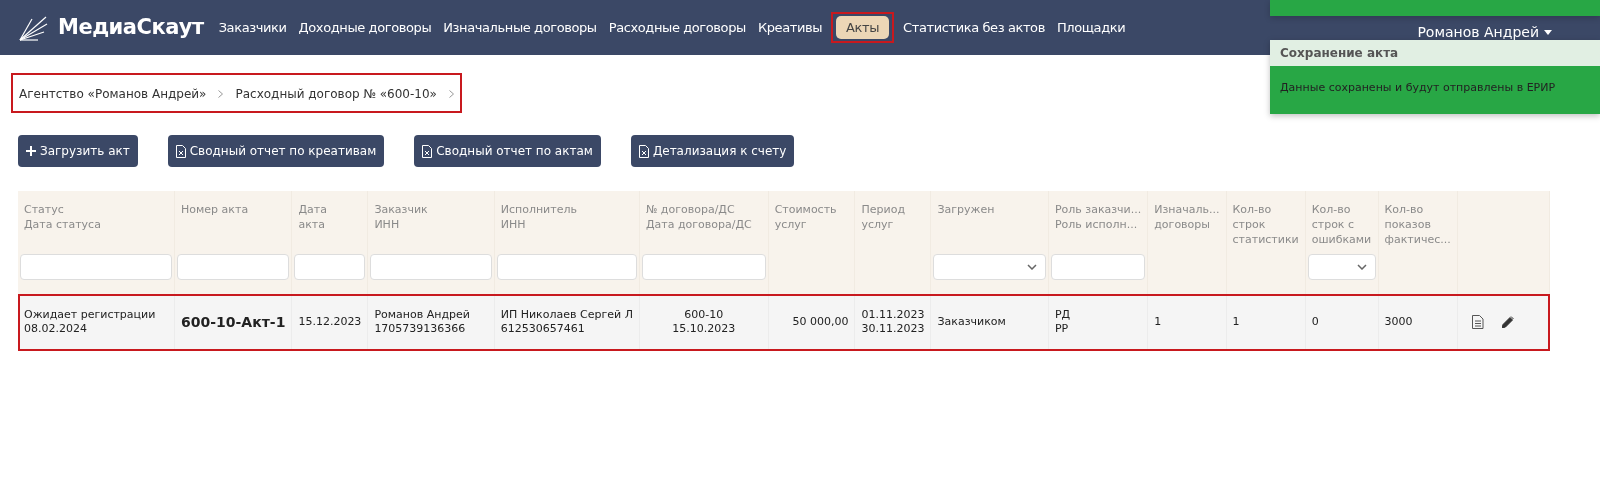 The image size is (1600, 491). I want to click on caret-icon, so click(1548, 32).